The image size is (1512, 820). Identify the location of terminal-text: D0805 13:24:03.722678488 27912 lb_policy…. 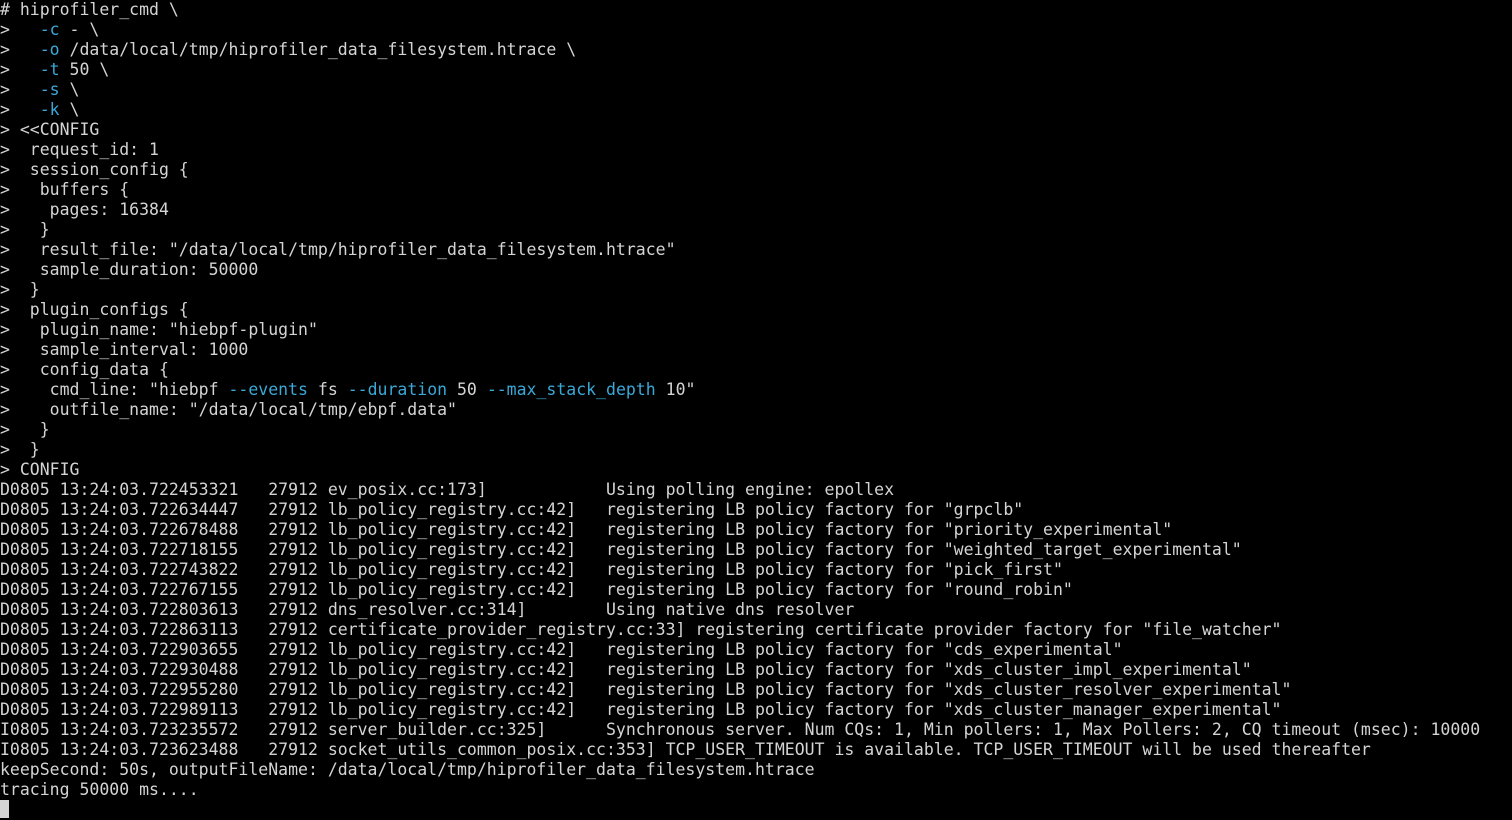
(586, 529).